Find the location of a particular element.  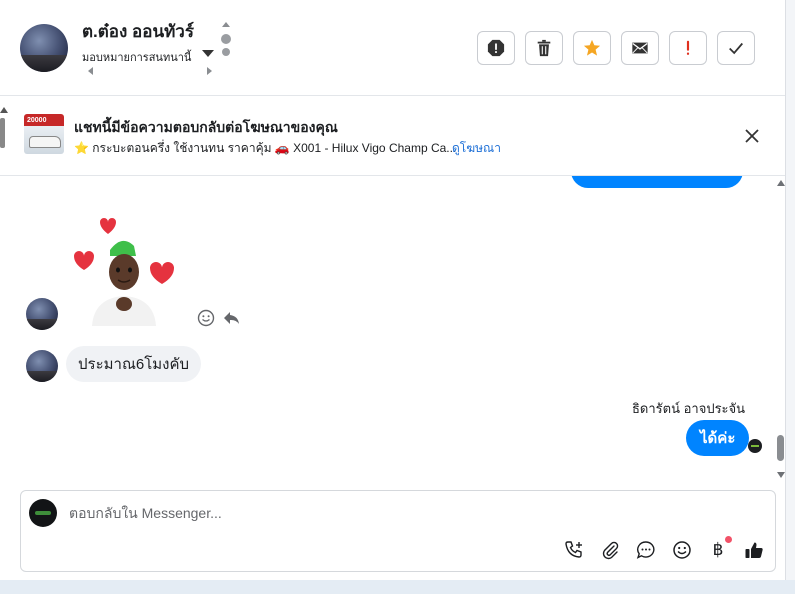

mark-done-button is located at coordinates (736, 48).